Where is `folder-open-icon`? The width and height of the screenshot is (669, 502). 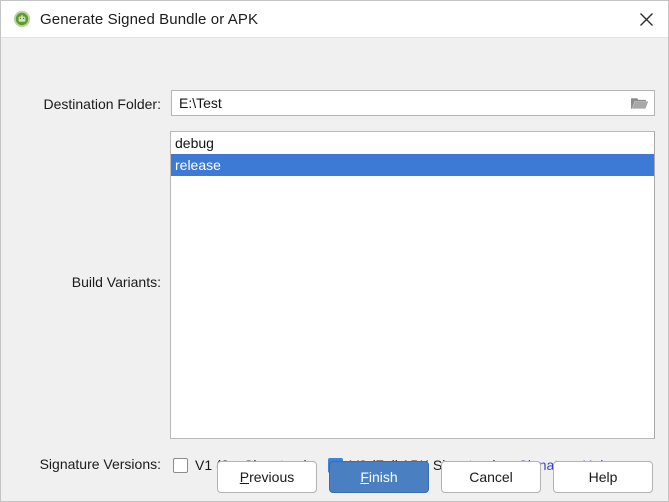
folder-open-icon is located at coordinates (639, 103).